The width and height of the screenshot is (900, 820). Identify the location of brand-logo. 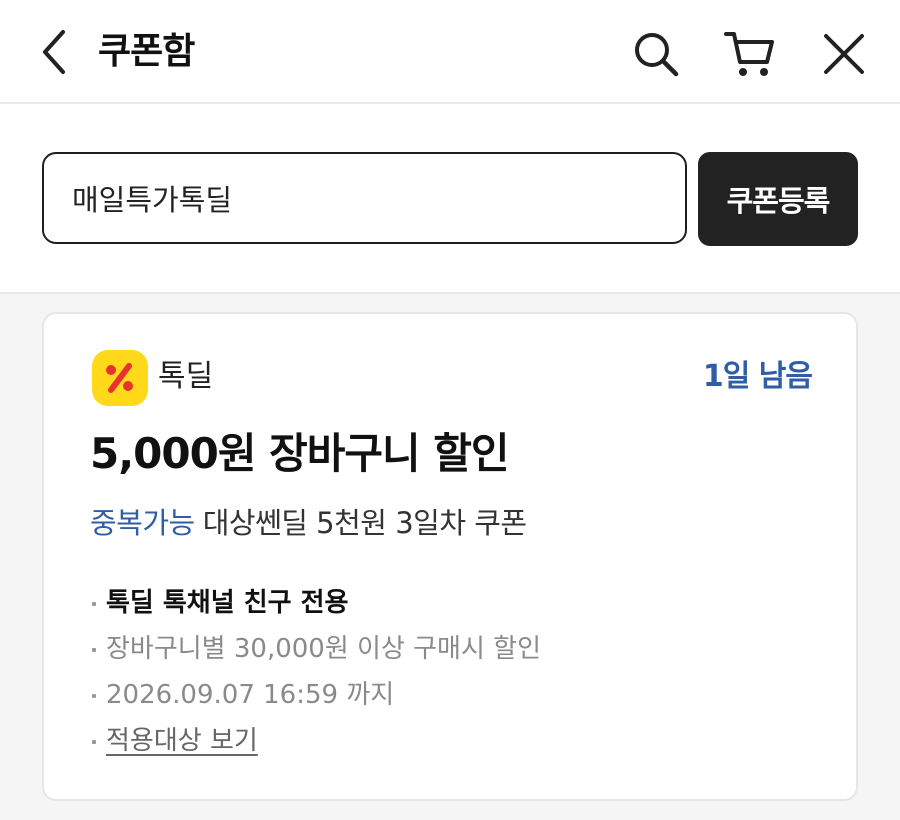
(120, 378).